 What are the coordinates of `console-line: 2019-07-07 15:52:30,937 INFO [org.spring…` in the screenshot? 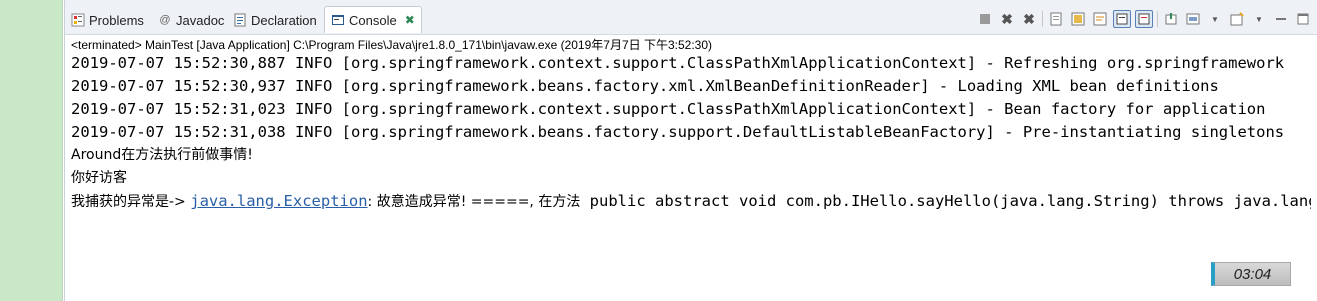 It's located at (645, 86).